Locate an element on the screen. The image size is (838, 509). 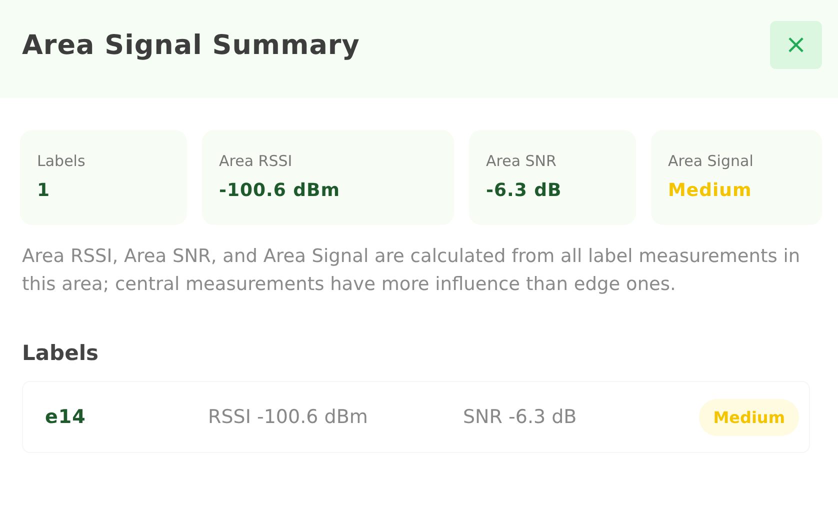
snr-text: SNR -6.3 dB is located at coordinates (520, 417).